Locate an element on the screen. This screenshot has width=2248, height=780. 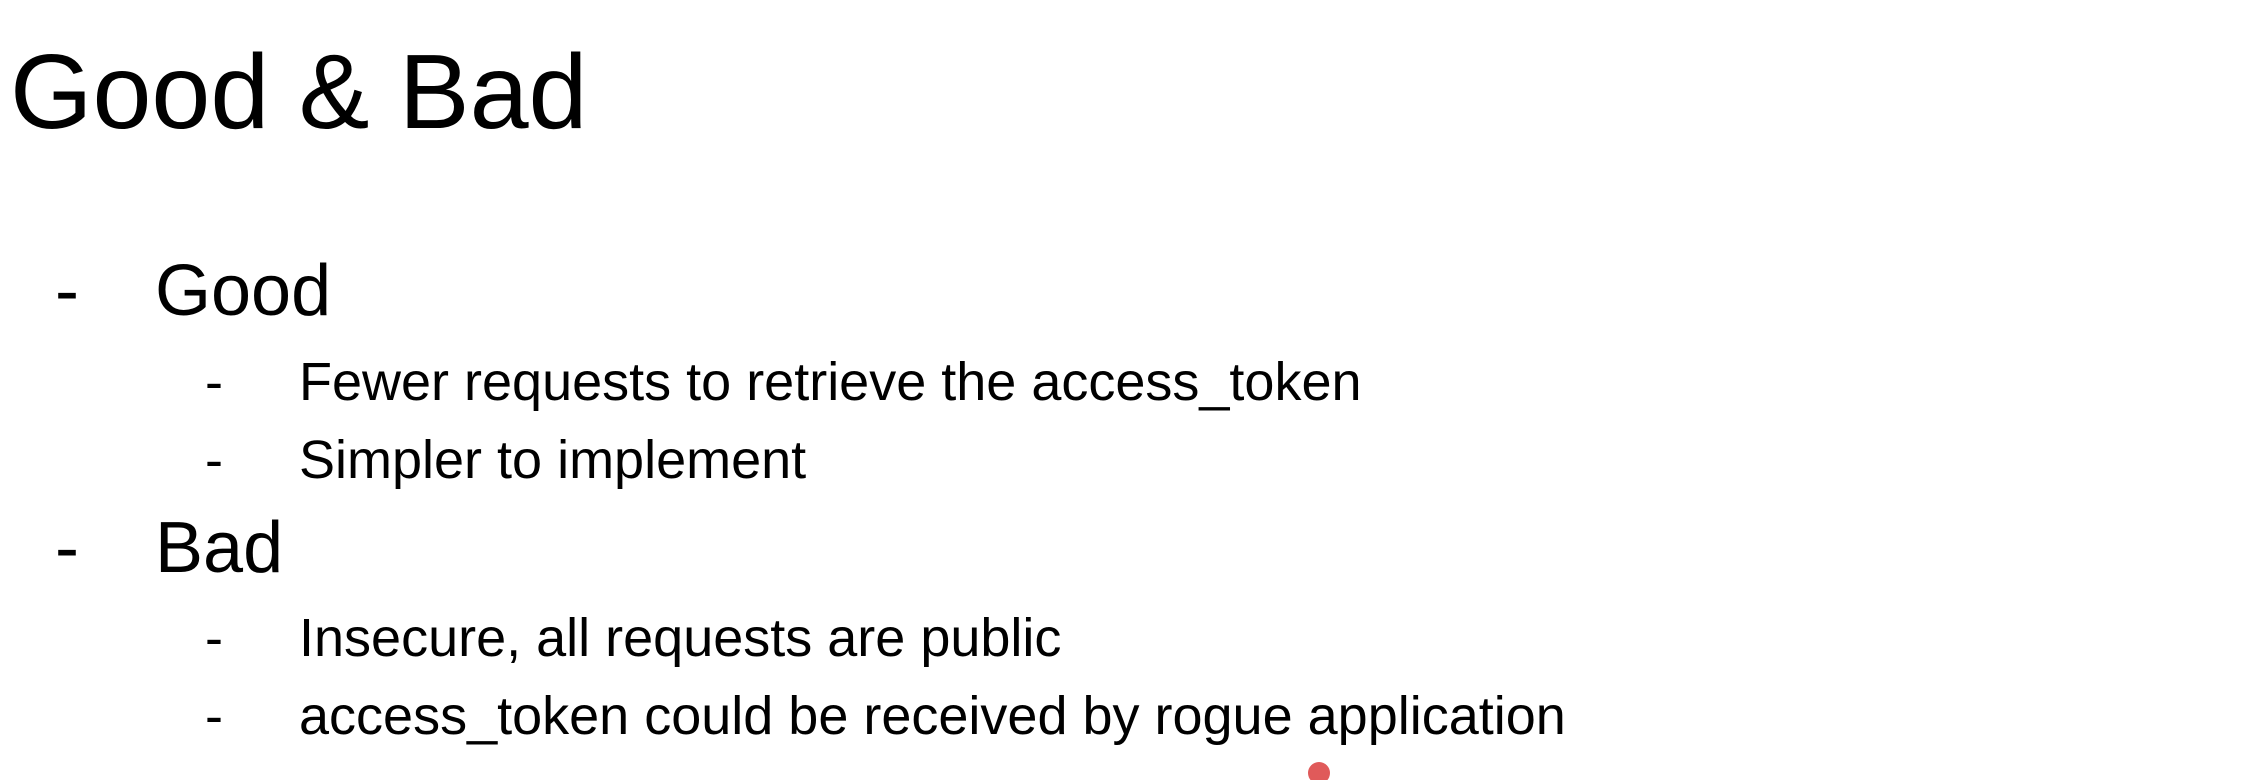
sub-bullet-text: Simpler to implement is located at coordinates (553, 460).